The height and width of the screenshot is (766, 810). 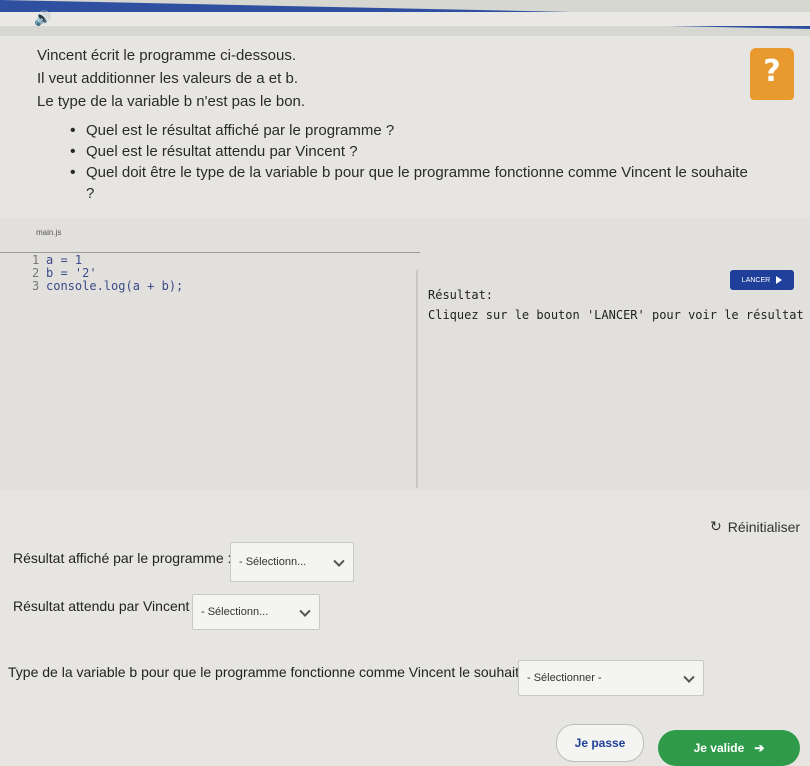 I want to click on skip-button: Je passe, so click(x=600, y=743).